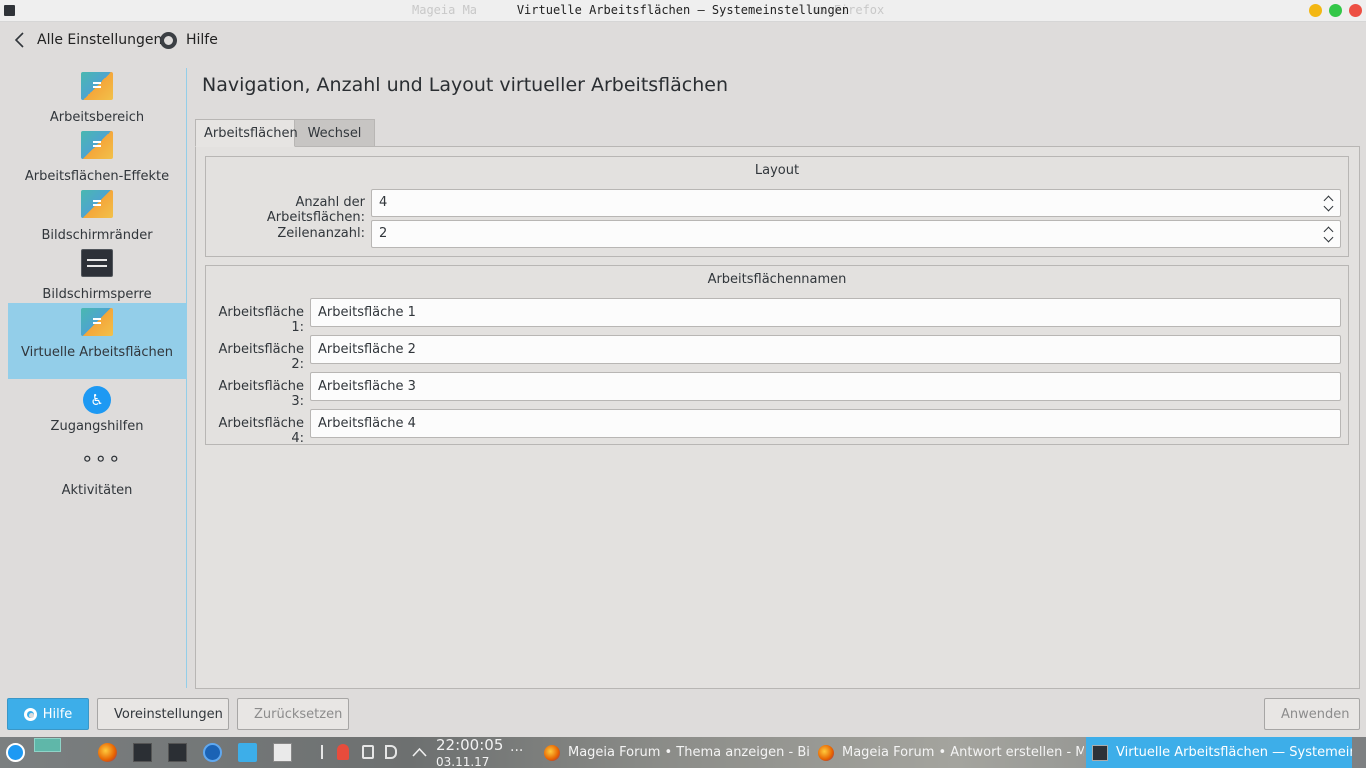 The height and width of the screenshot is (768, 1366). Describe the element at coordinates (177, 752) in the screenshot. I see `settings-launcher-icon` at that location.